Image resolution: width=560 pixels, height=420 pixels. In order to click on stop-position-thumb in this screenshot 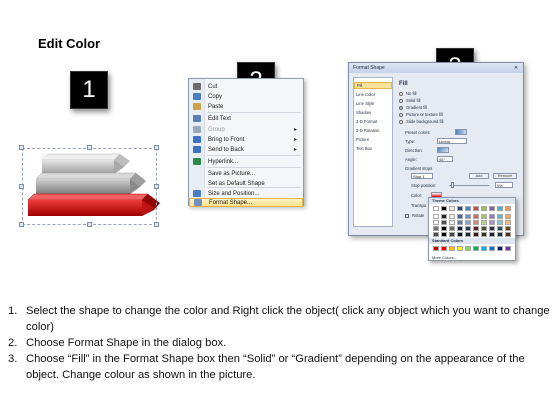, I will do `click(452, 185)`.